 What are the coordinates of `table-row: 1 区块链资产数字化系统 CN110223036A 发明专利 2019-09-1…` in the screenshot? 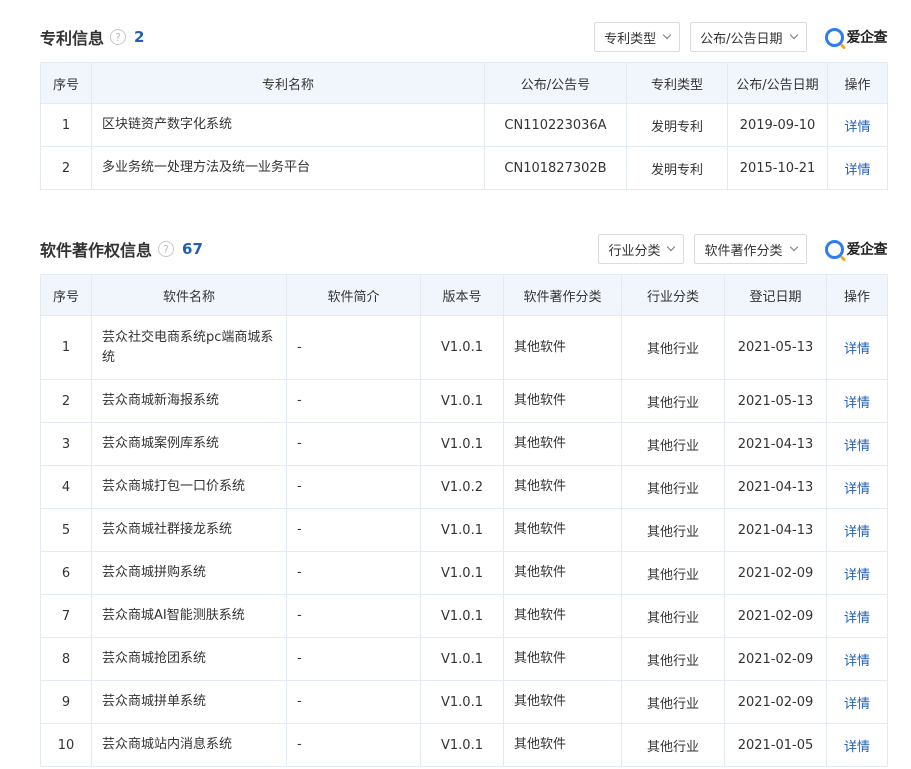 It's located at (464, 125).